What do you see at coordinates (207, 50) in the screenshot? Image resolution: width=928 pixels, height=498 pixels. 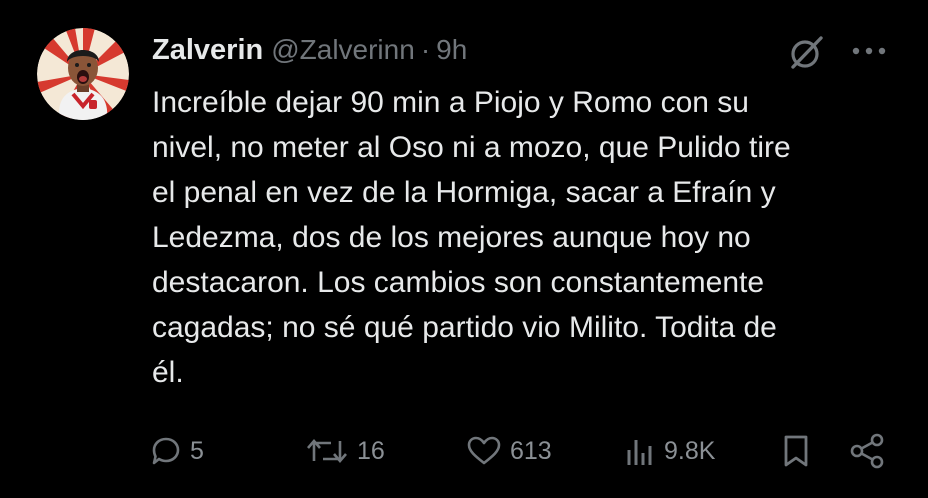 I see `author-name: Zalverin` at bounding box center [207, 50].